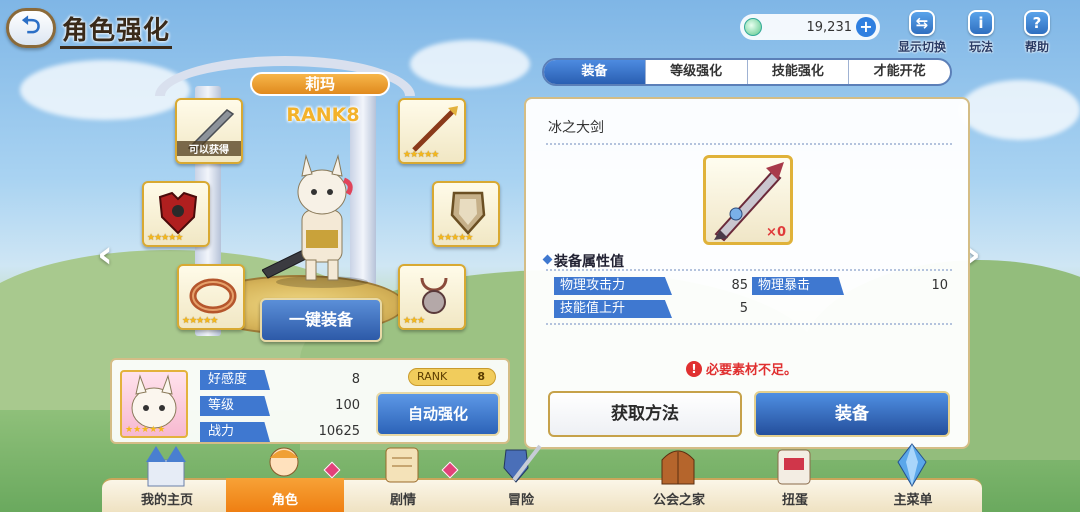  I want to click on crystal-icon, so click(912, 465).